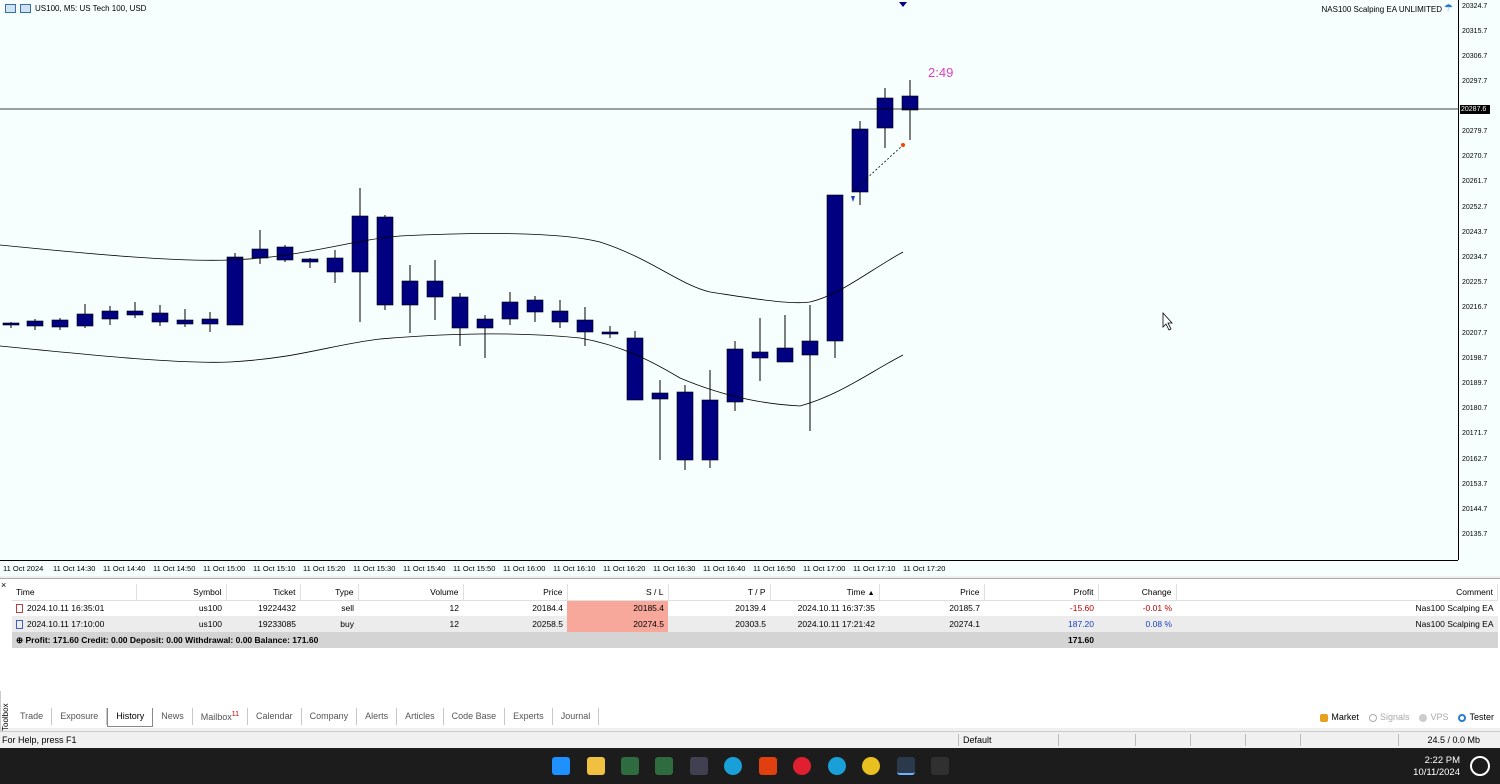  I want to click on cell-type: sell, so click(347, 608).